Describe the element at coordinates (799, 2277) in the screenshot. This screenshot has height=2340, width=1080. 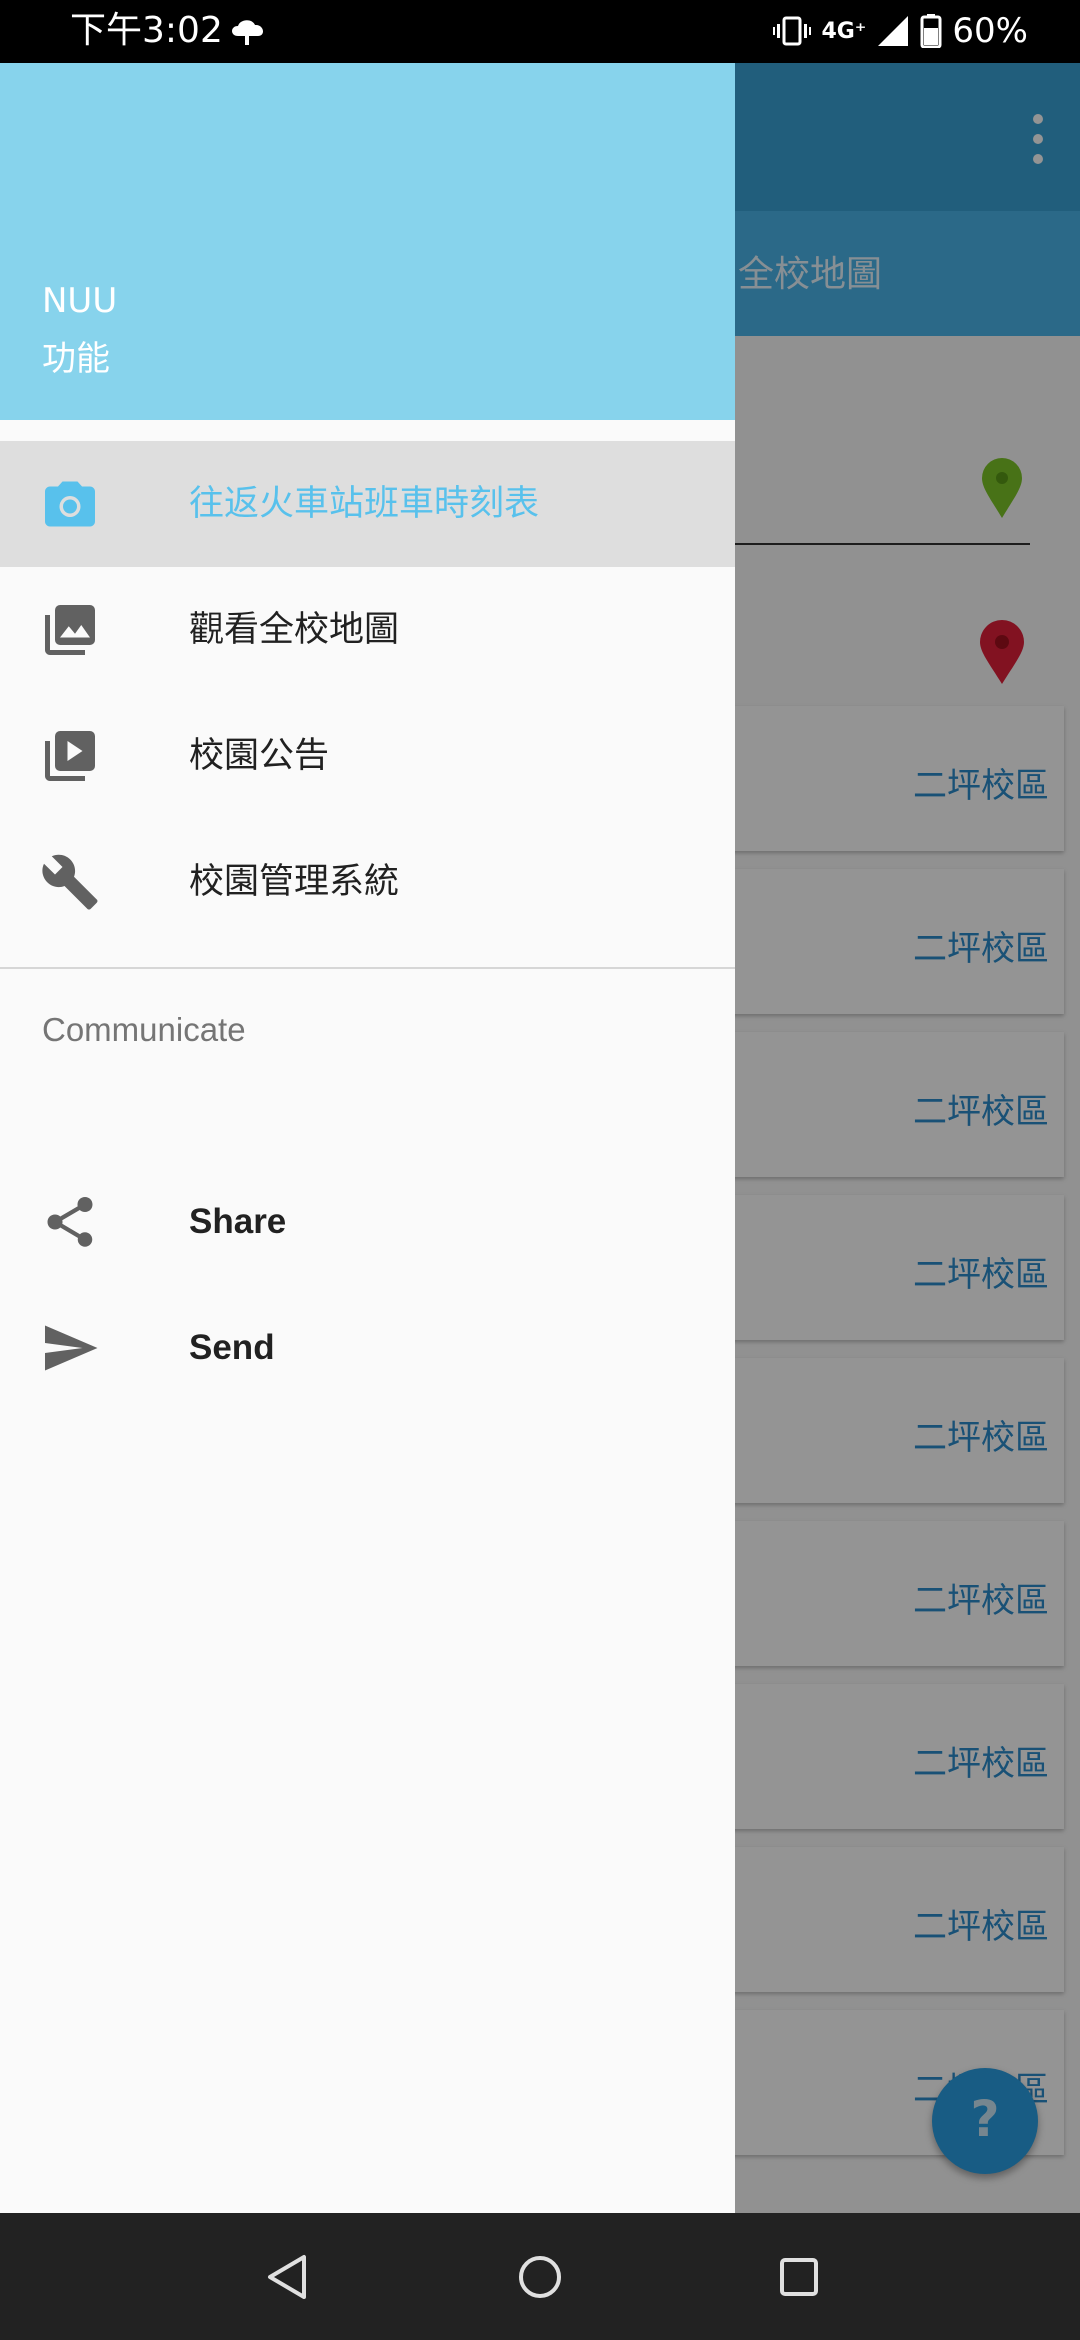
I see `recents-icon` at that location.